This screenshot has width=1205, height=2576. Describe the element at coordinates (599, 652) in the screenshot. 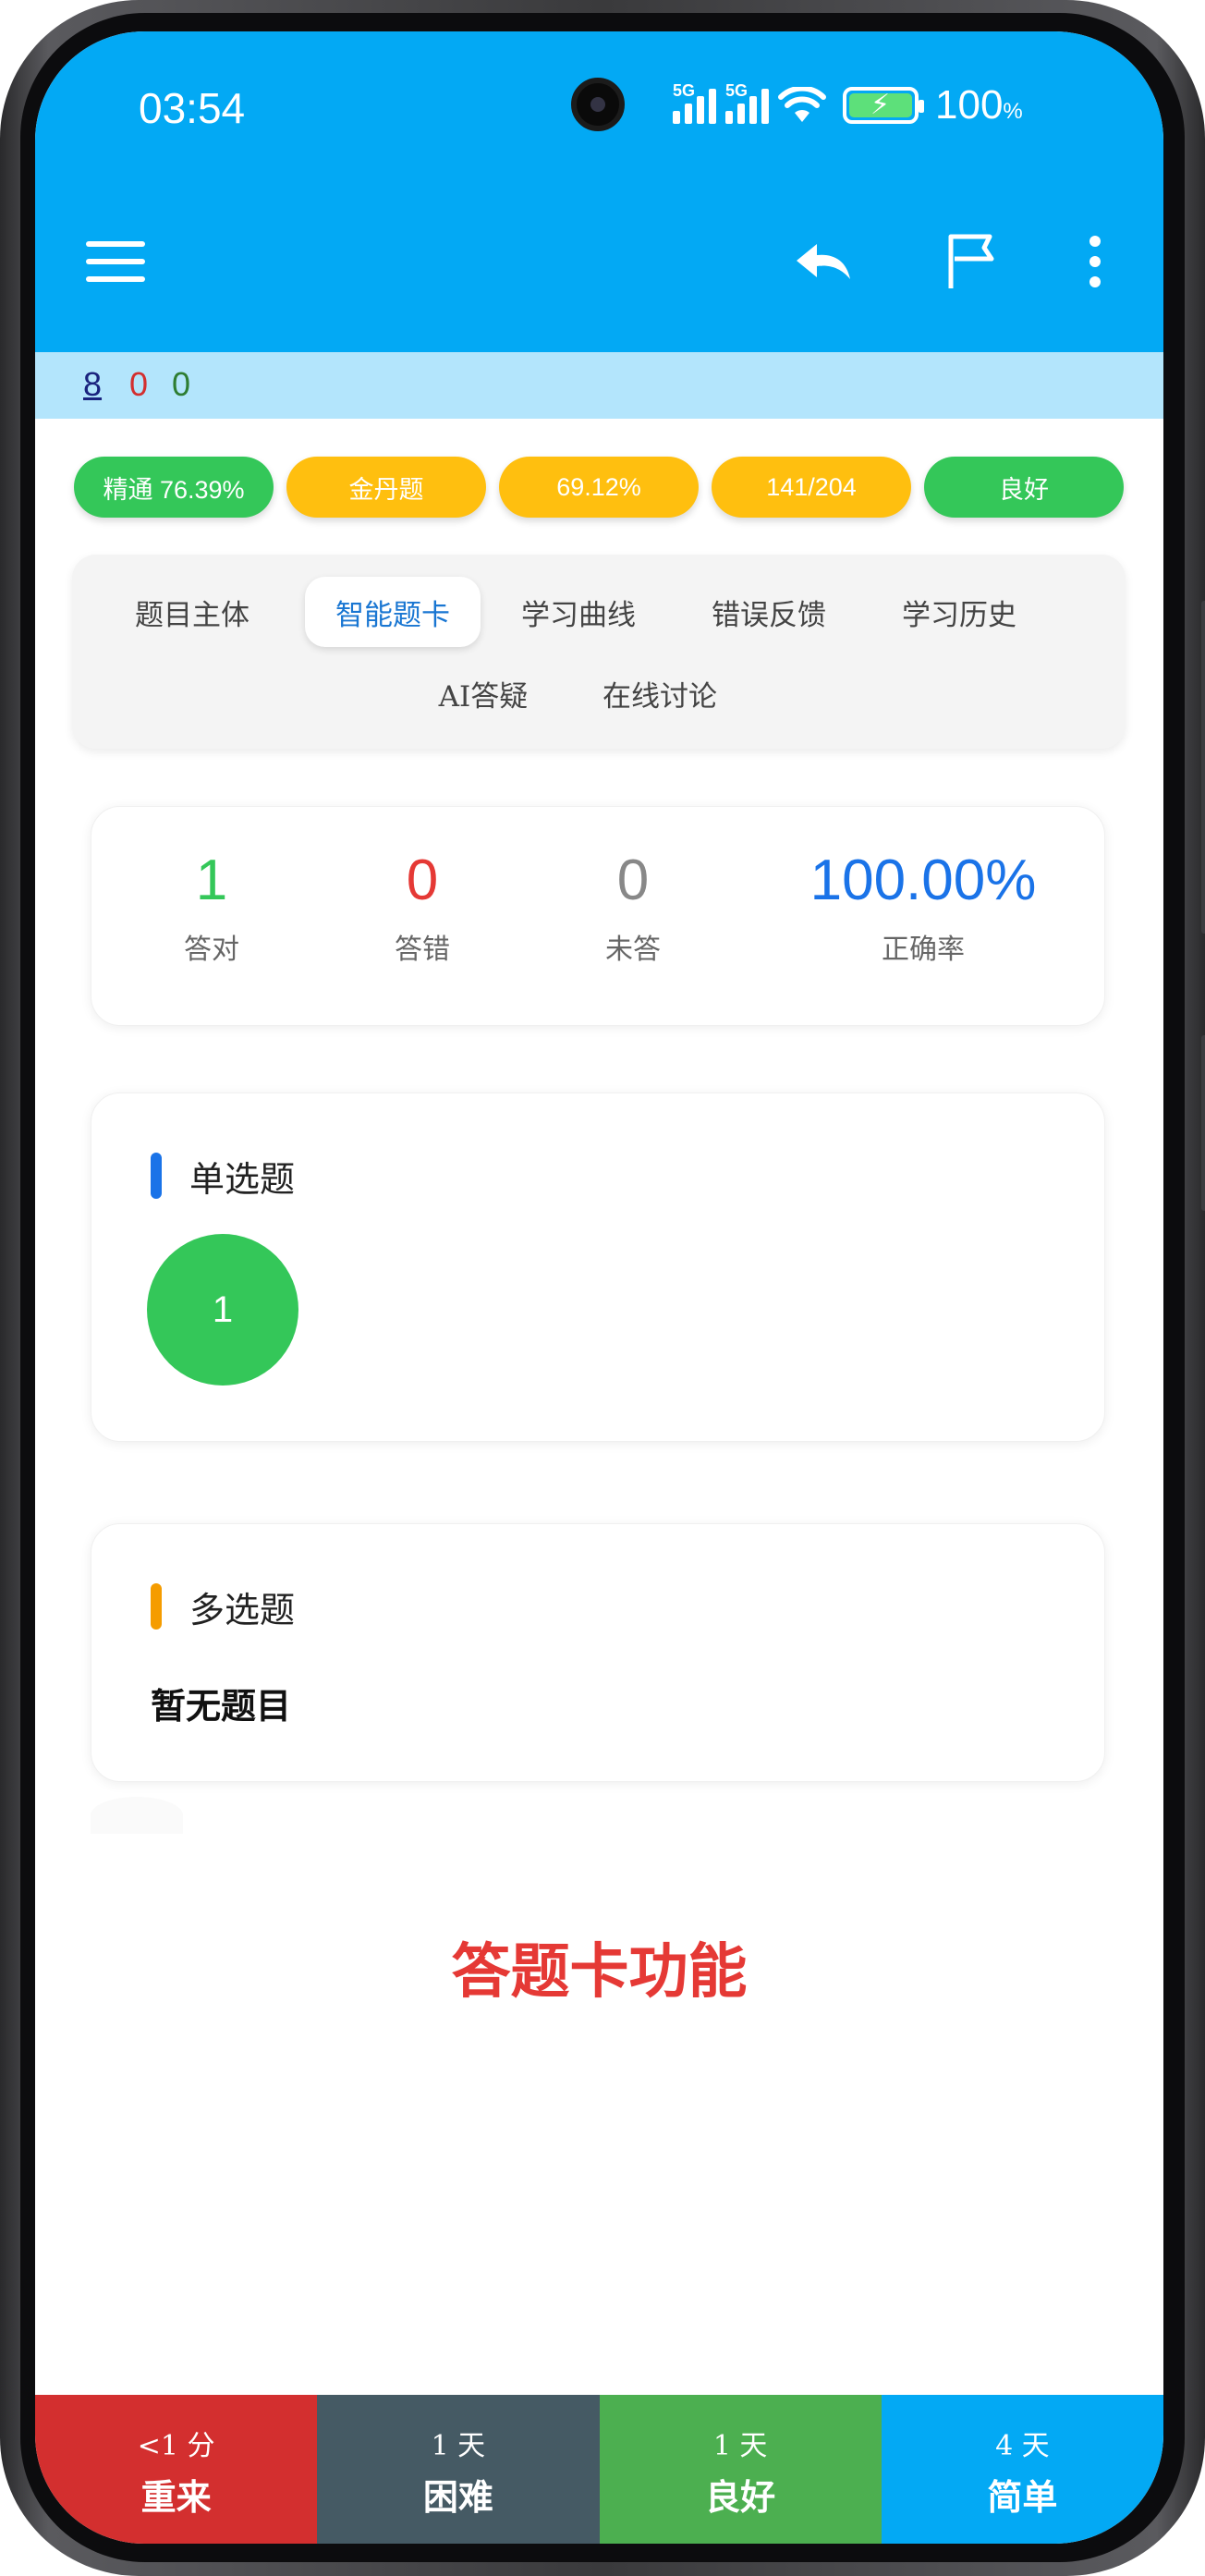

I see `tabs-panel: 题目主体 智能题卡 学习曲线 错误反馈 学习历史 AI答疑 在线讨论` at that location.